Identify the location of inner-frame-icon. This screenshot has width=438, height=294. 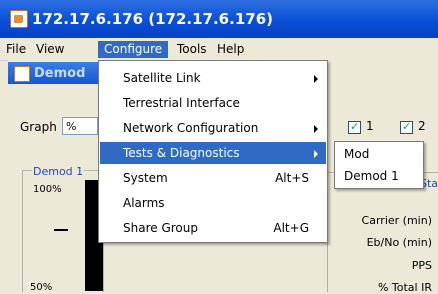
(22, 74).